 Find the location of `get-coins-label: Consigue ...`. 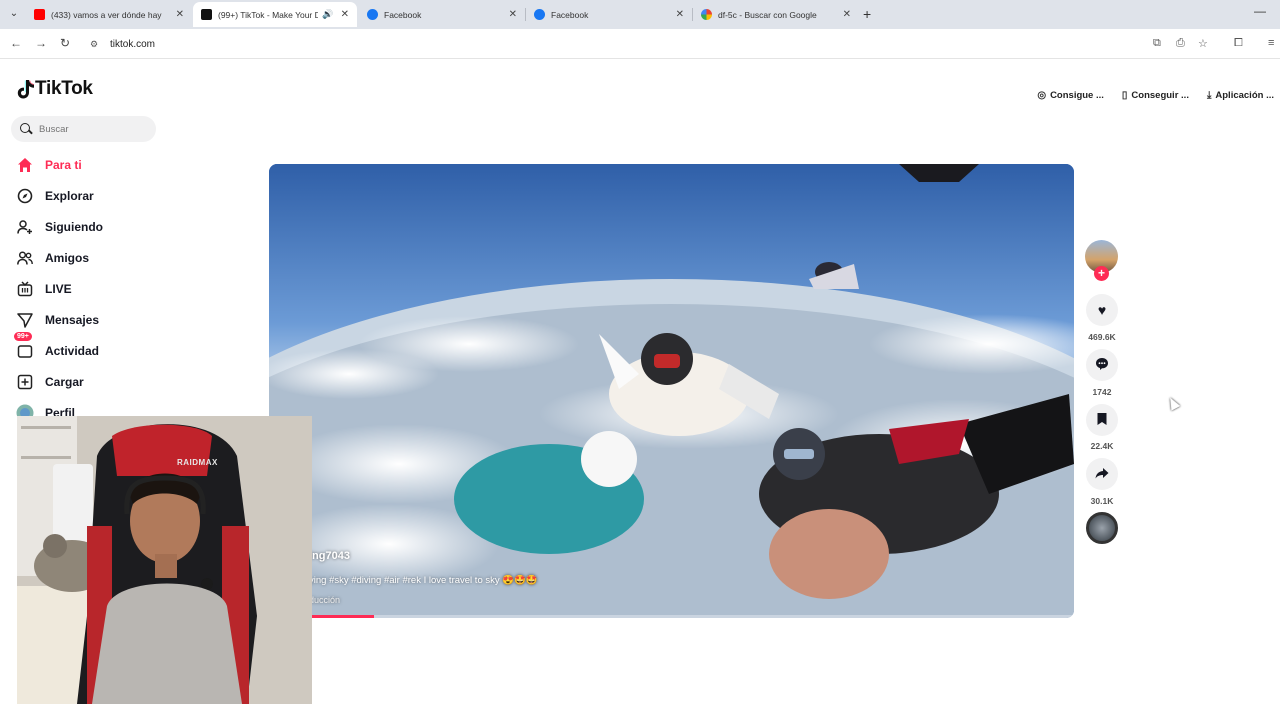

get-coins-label: Consigue ... is located at coordinates (1077, 95).